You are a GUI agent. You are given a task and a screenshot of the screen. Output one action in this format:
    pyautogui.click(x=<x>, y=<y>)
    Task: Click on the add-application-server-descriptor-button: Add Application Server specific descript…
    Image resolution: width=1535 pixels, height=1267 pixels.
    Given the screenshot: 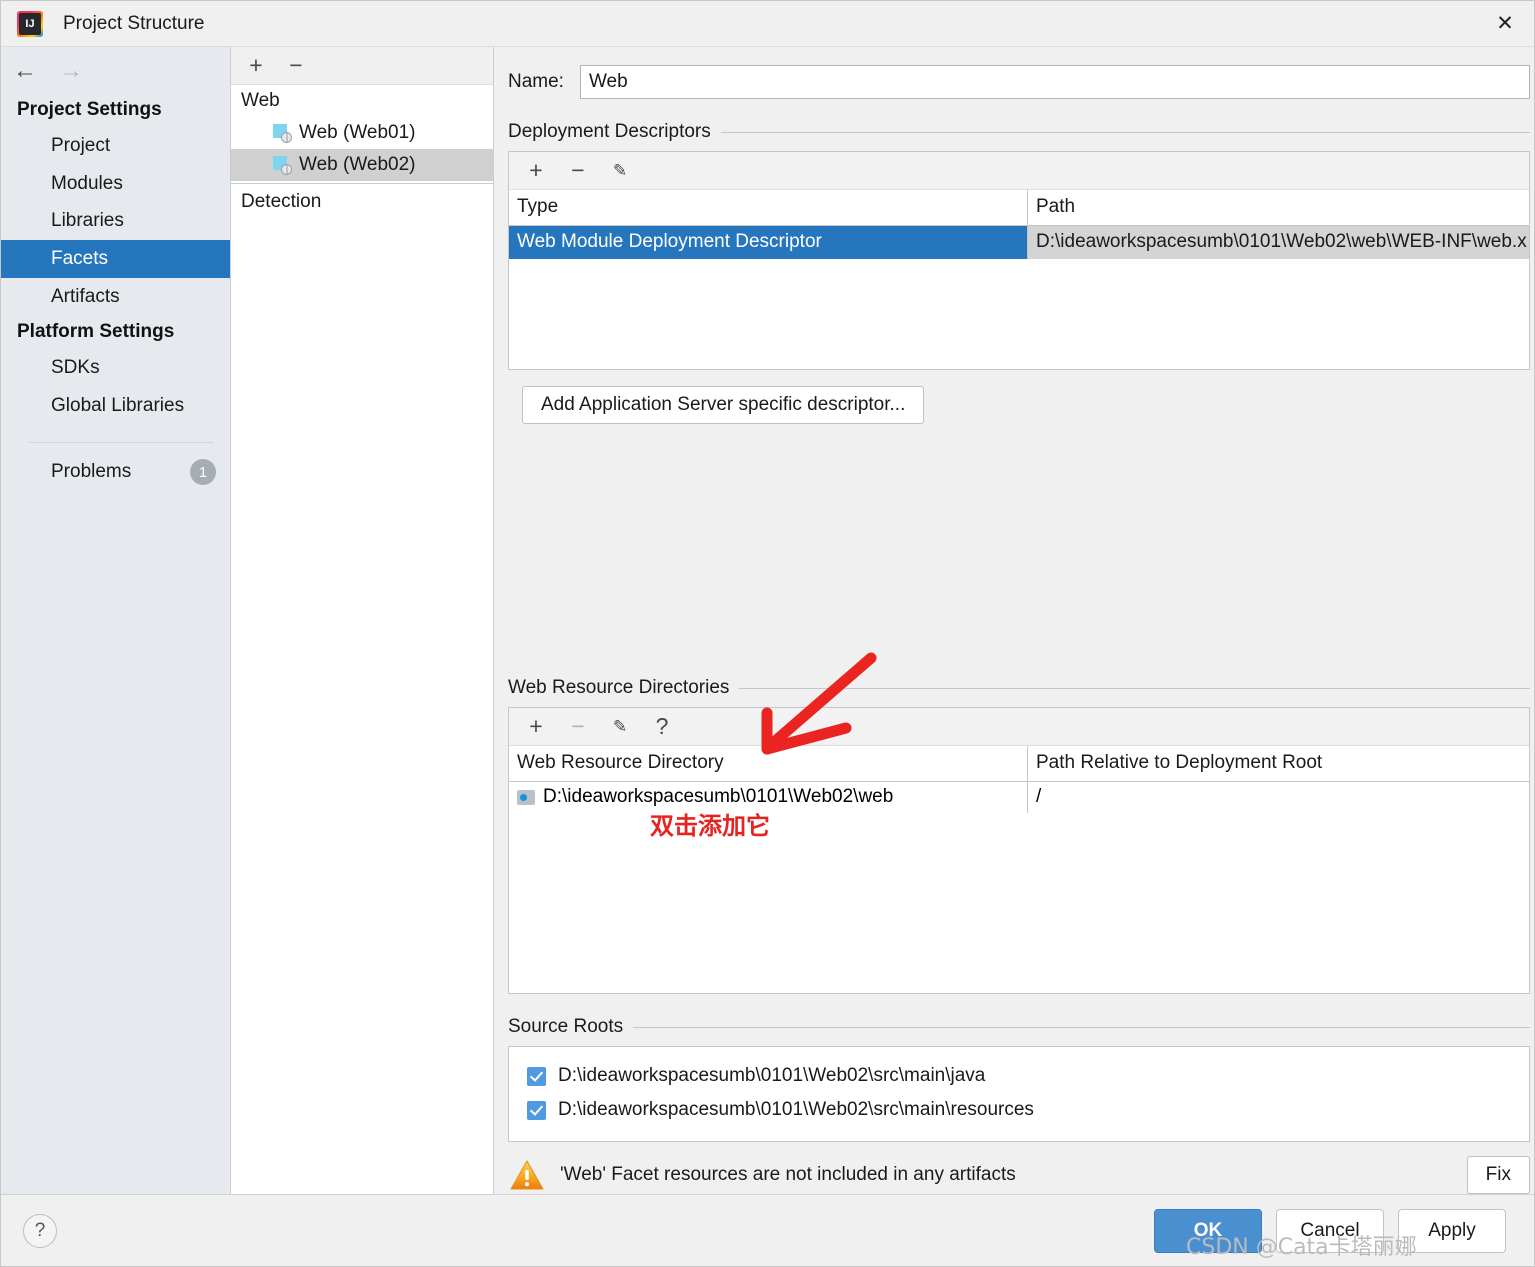 What is the action you would take?
    pyautogui.click(x=723, y=405)
    